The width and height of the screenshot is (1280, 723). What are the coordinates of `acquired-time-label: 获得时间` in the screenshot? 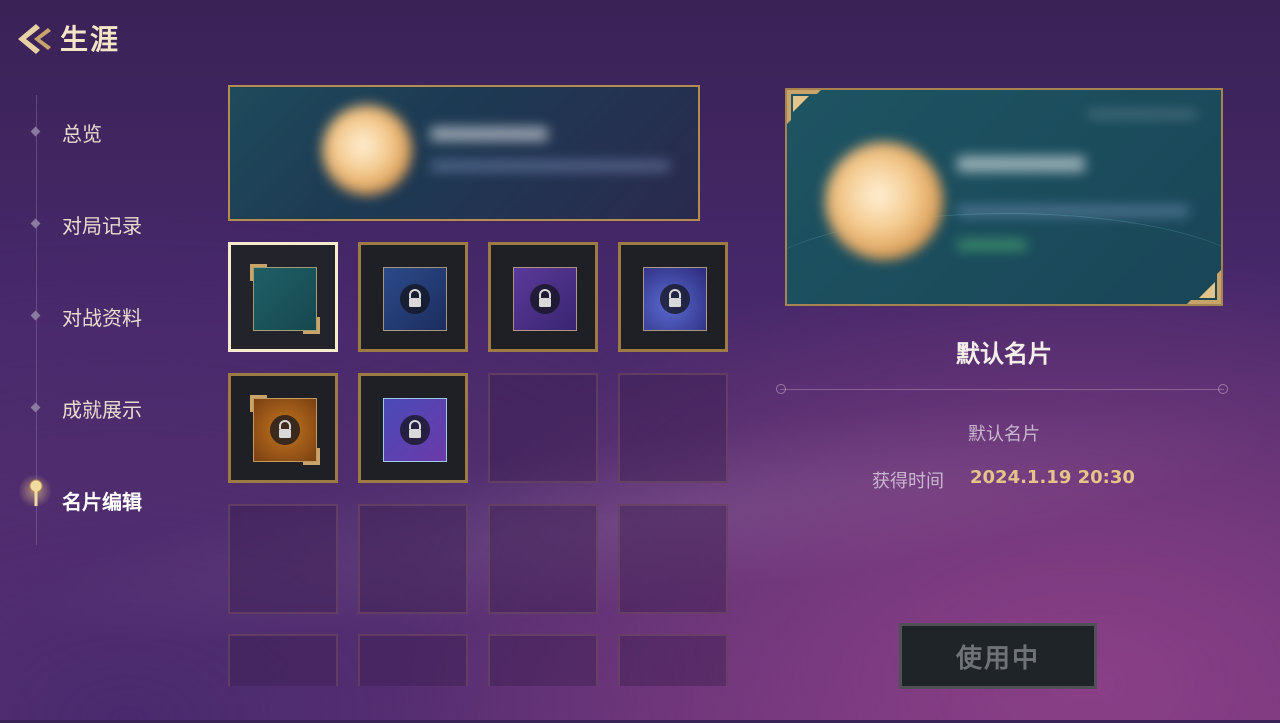 It's located at (908, 481).